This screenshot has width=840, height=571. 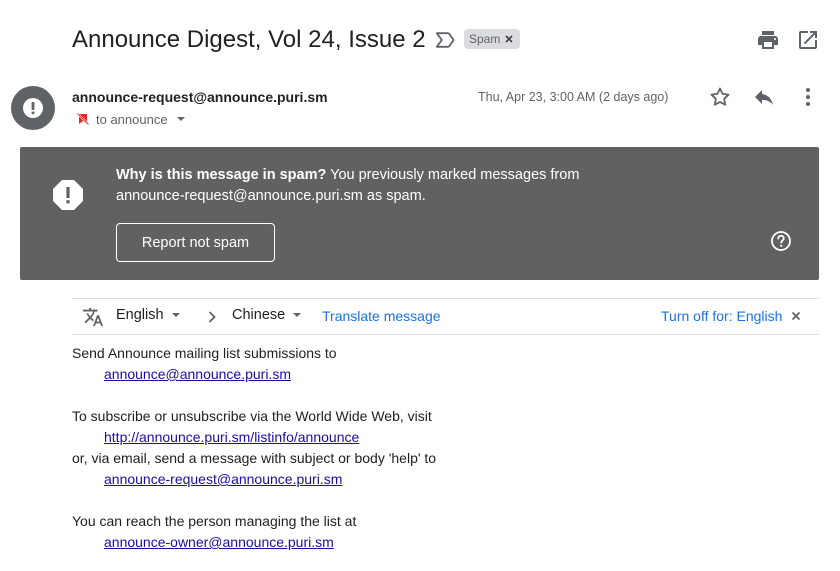 What do you see at coordinates (212, 317) in the screenshot?
I see `chevron-right-icon` at bounding box center [212, 317].